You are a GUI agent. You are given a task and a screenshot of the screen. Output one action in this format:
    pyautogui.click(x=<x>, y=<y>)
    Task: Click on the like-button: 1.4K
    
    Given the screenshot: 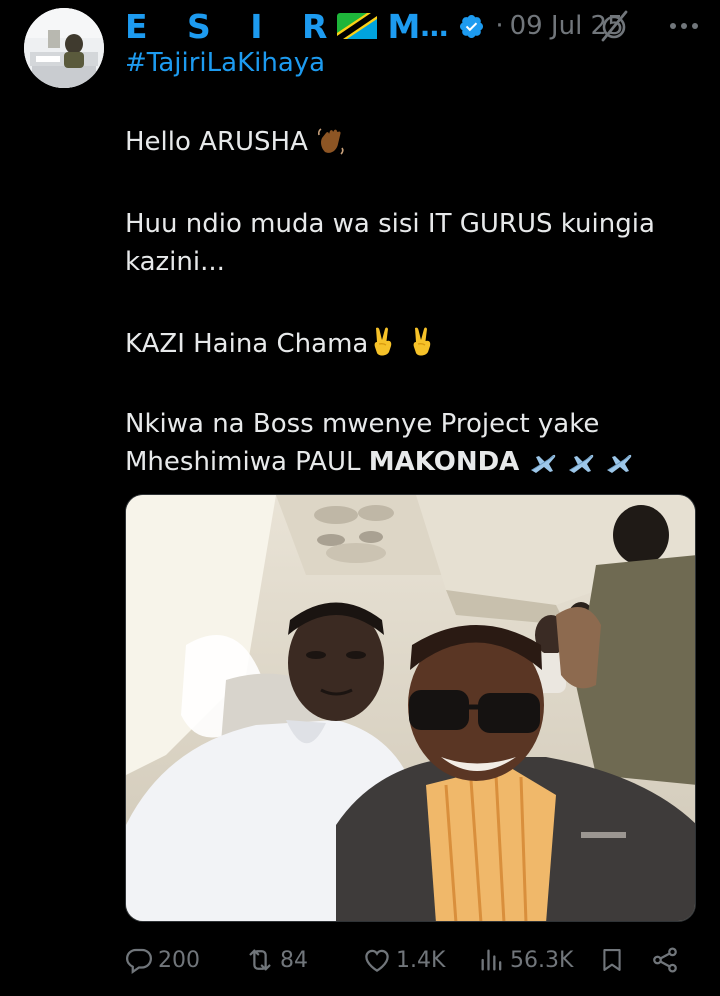 What is the action you would take?
    pyautogui.click(x=403, y=960)
    